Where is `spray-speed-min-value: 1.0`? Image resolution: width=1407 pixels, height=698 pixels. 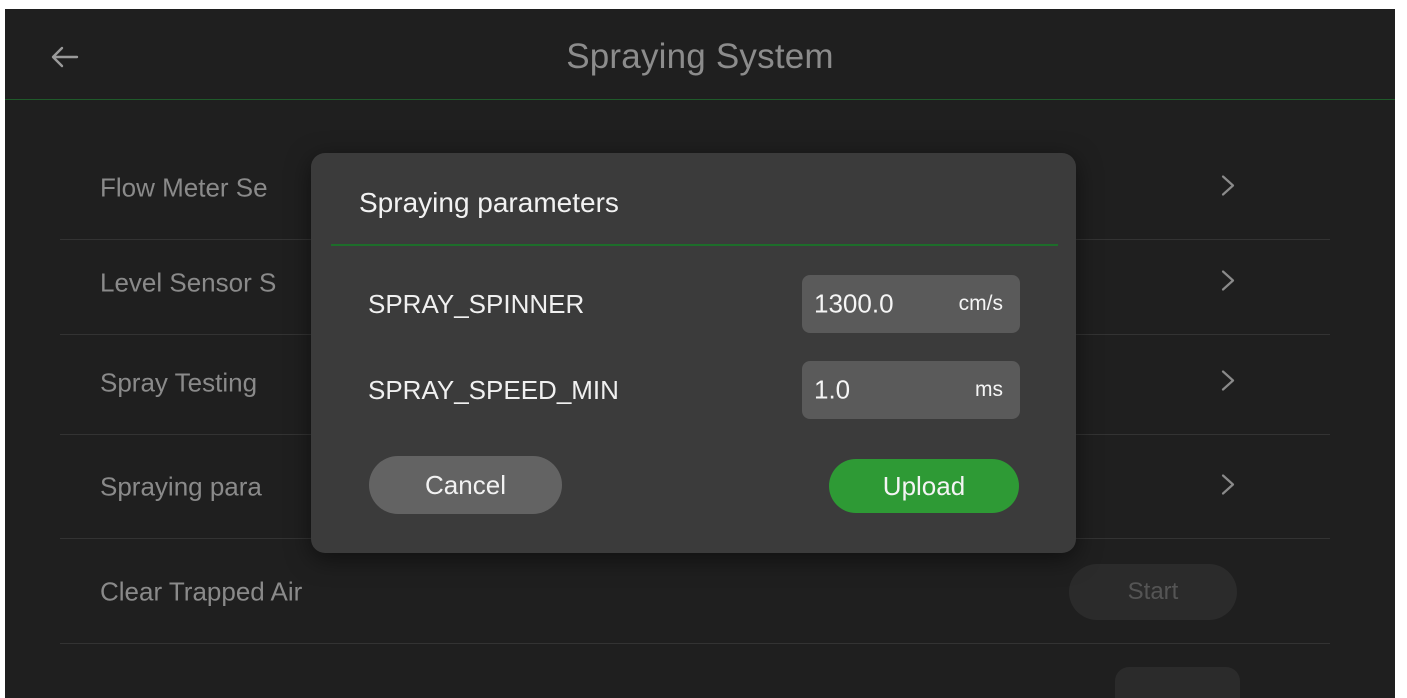 spray-speed-min-value: 1.0 is located at coordinates (832, 389).